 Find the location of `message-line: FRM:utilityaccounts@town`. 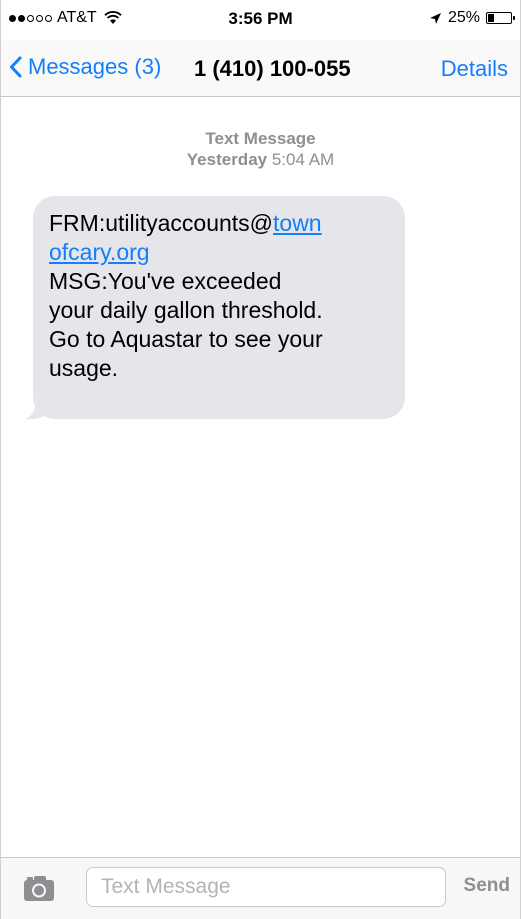

message-line: FRM:utilityaccounts@town is located at coordinates (220, 223).